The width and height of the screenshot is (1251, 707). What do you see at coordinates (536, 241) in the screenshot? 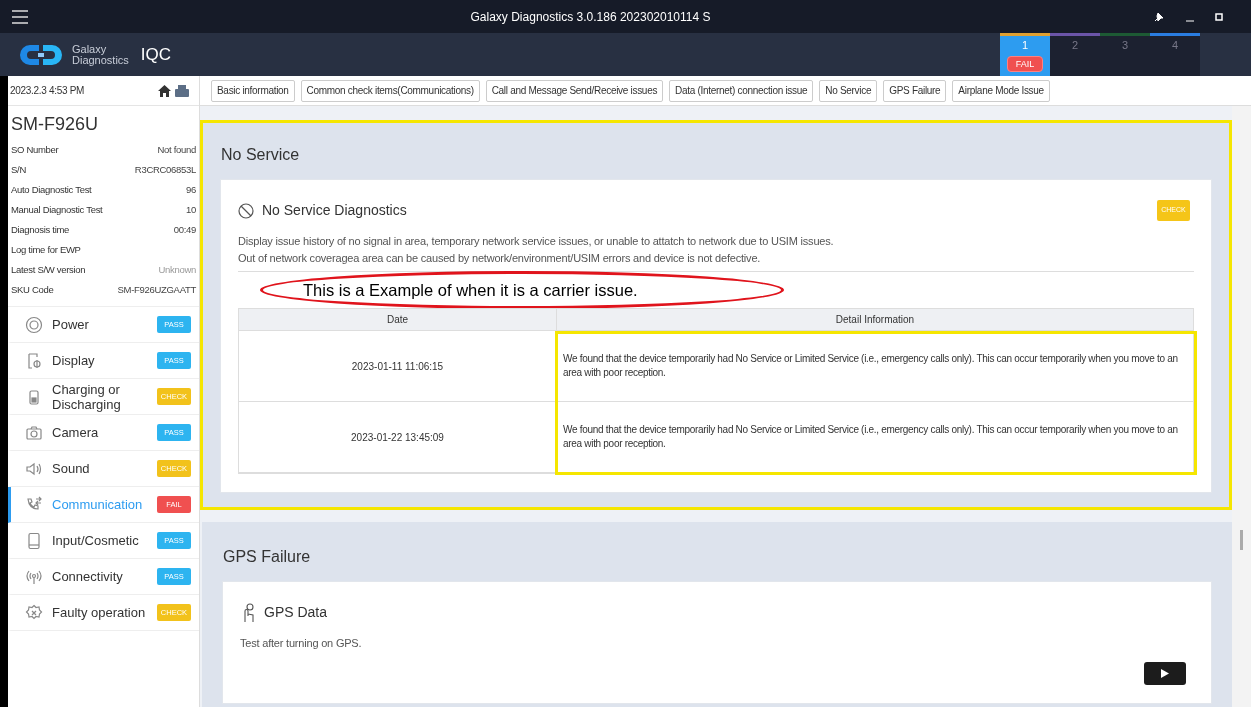
I see `description-text: Display issue history of no signal in area, temporary network service issues, or unable to attatch to network due to USIM issues.` at bounding box center [536, 241].